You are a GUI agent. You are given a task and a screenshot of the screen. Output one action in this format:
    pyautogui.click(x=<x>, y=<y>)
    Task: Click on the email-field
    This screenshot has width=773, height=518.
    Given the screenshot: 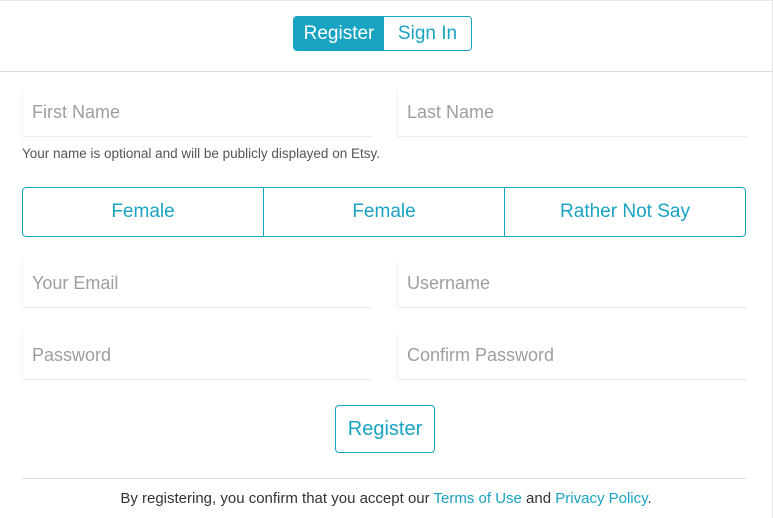 What is the action you would take?
    pyautogui.click(x=197, y=284)
    